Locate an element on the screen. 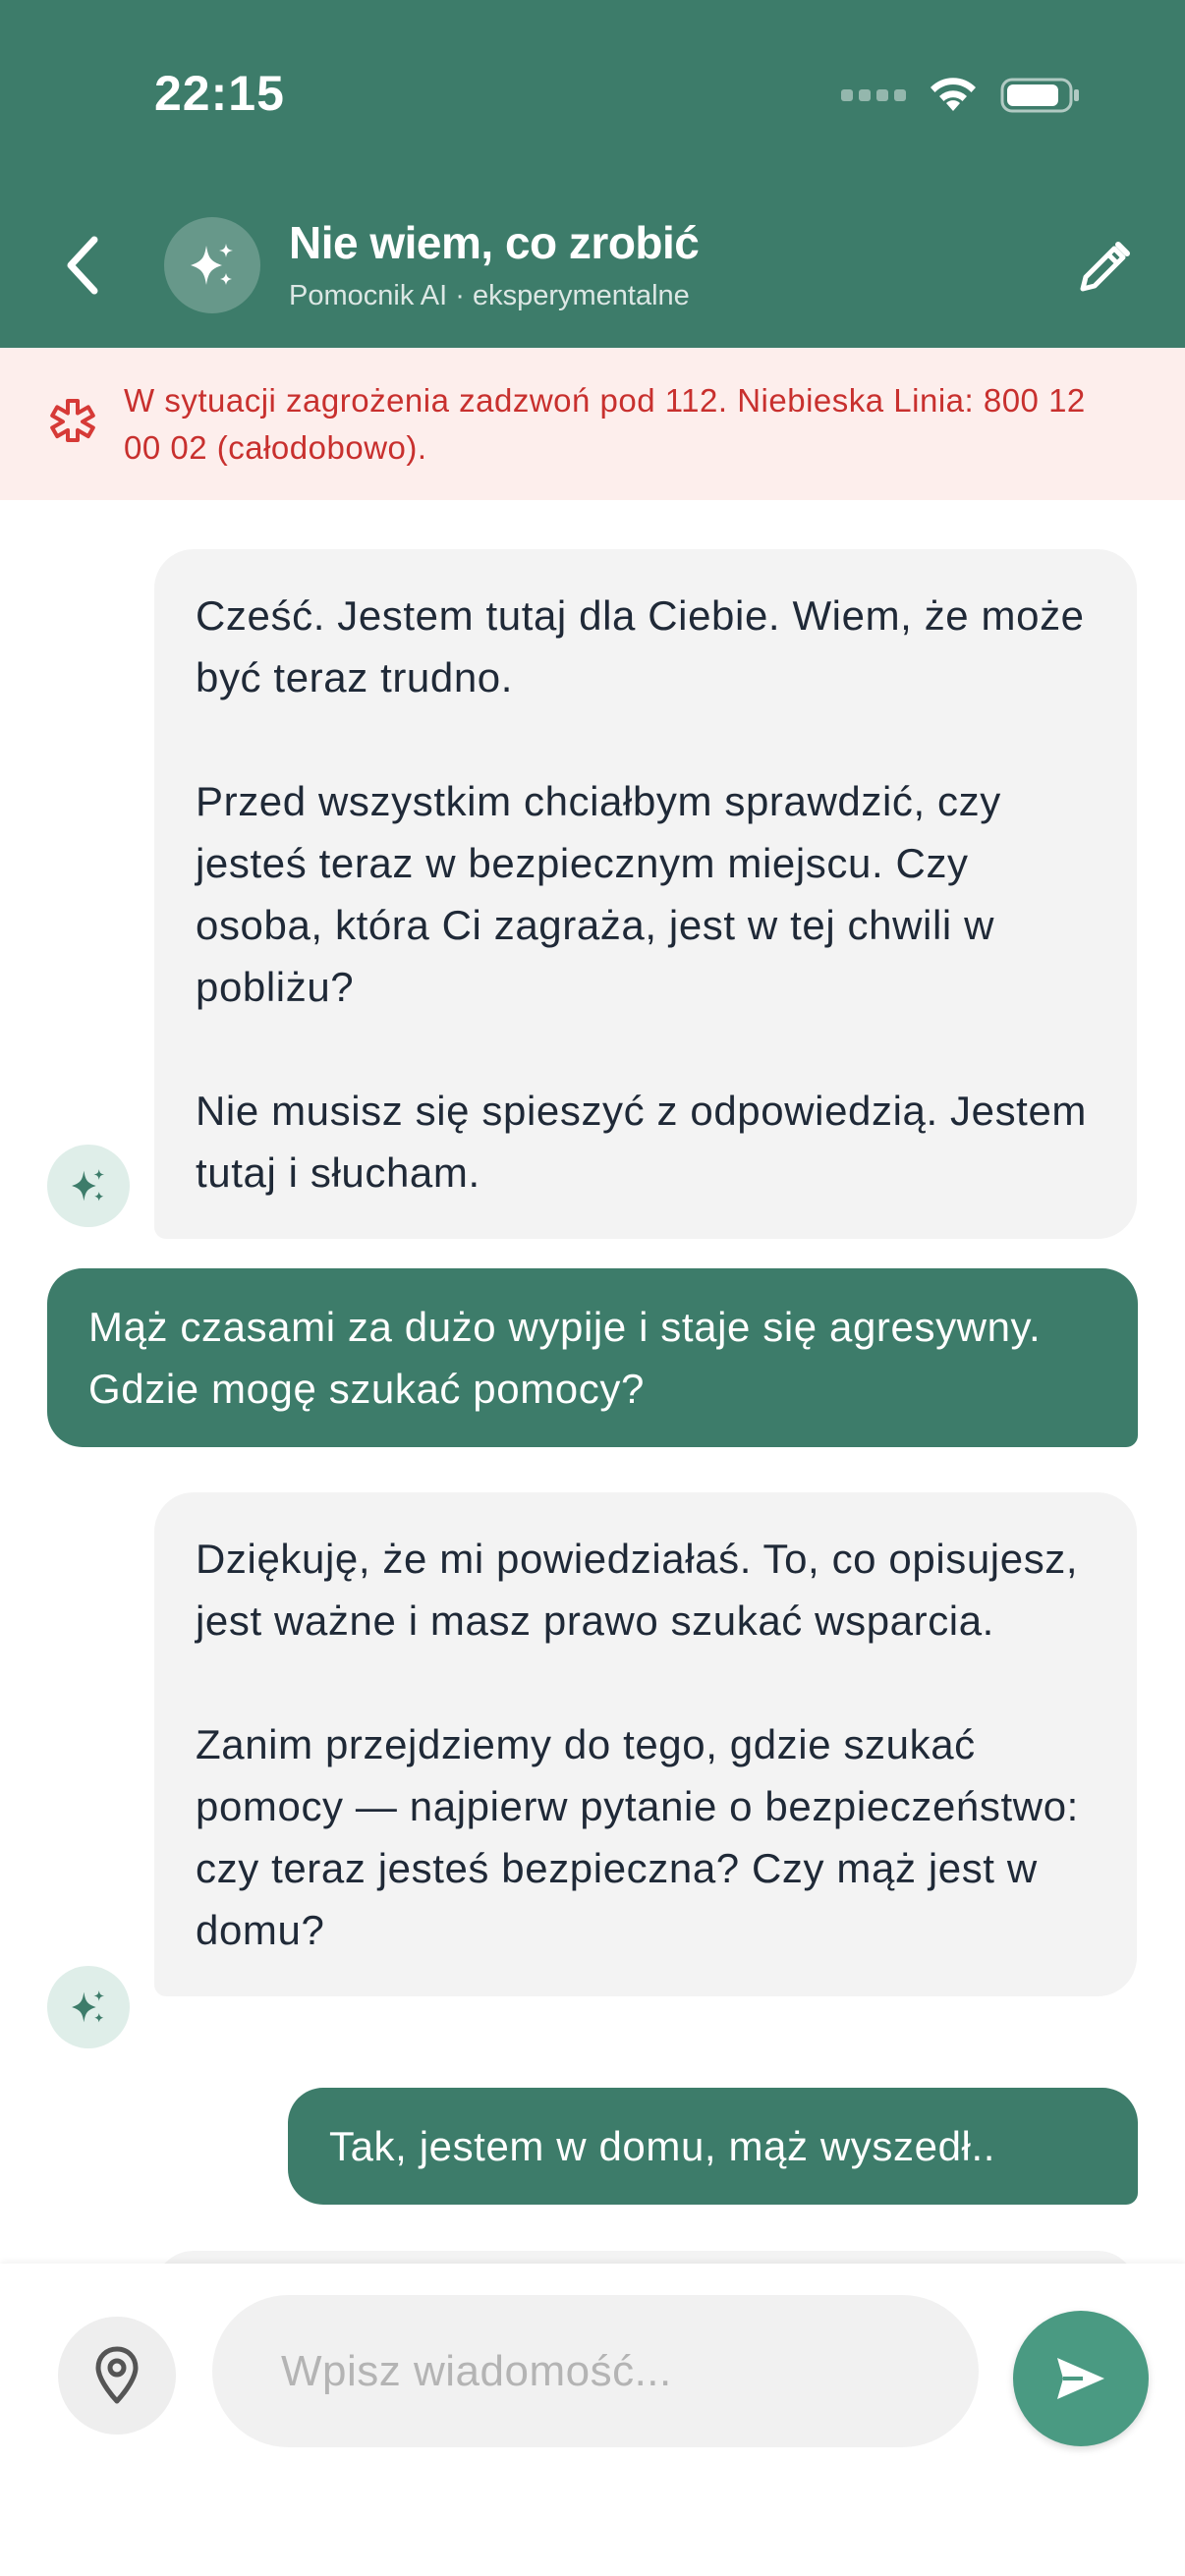 The width and height of the screenshot is (1185, 2576). pencil-icon is located at coordinates (1105, 267).